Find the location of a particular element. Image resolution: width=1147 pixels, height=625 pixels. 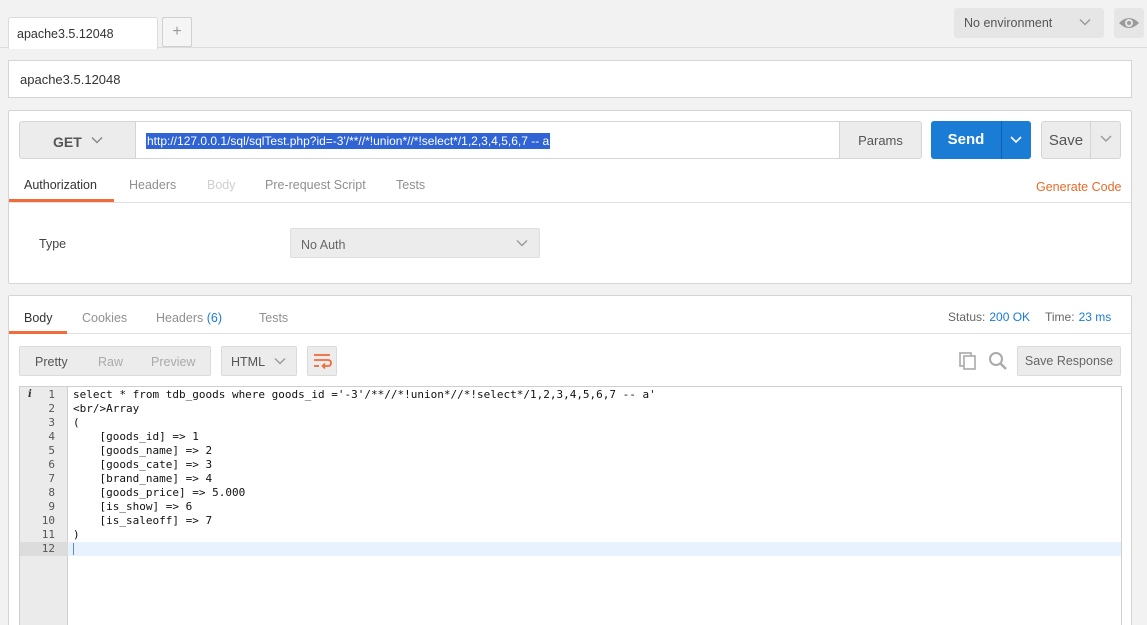

code-line-text: ( is located at coordinates (76, 422).